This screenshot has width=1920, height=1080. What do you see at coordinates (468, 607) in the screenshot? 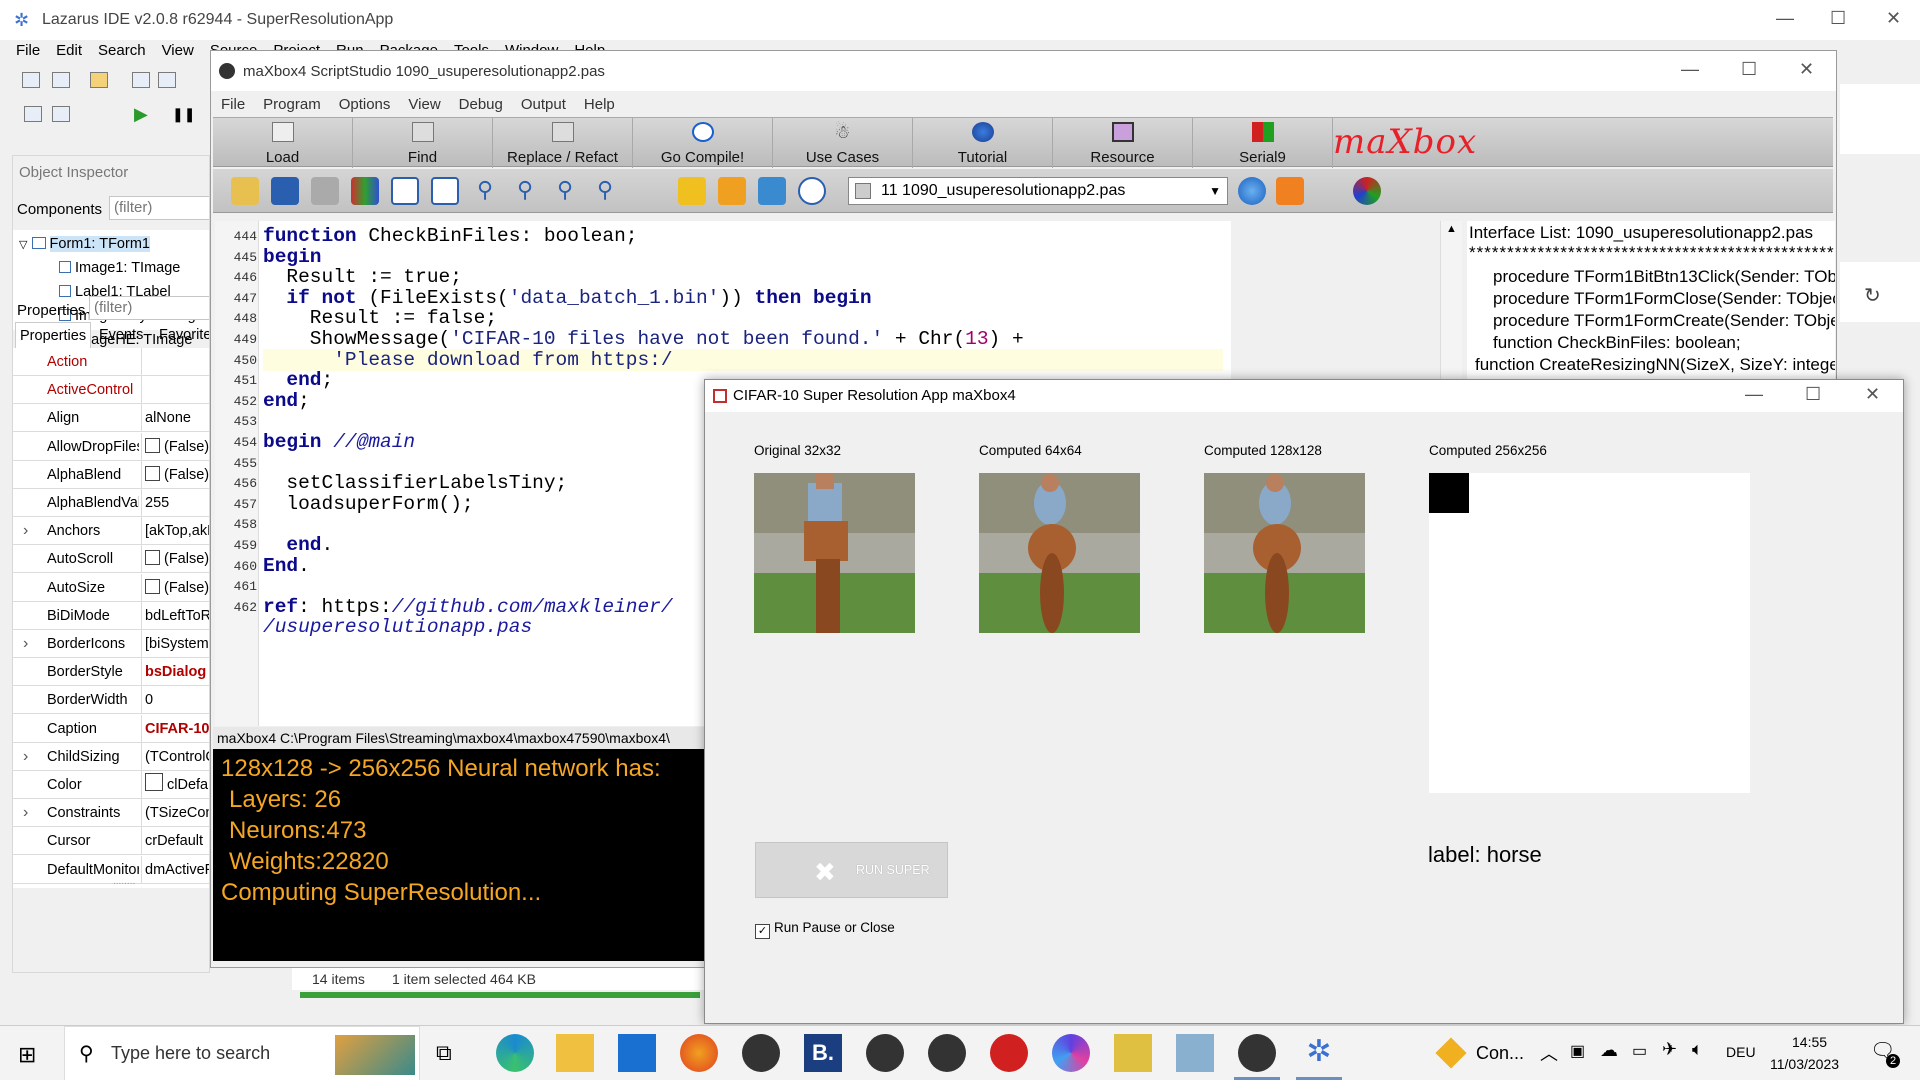
I see `code-line: ref: https://github.com/maxkleiner/` at bounding box center [468, 607].